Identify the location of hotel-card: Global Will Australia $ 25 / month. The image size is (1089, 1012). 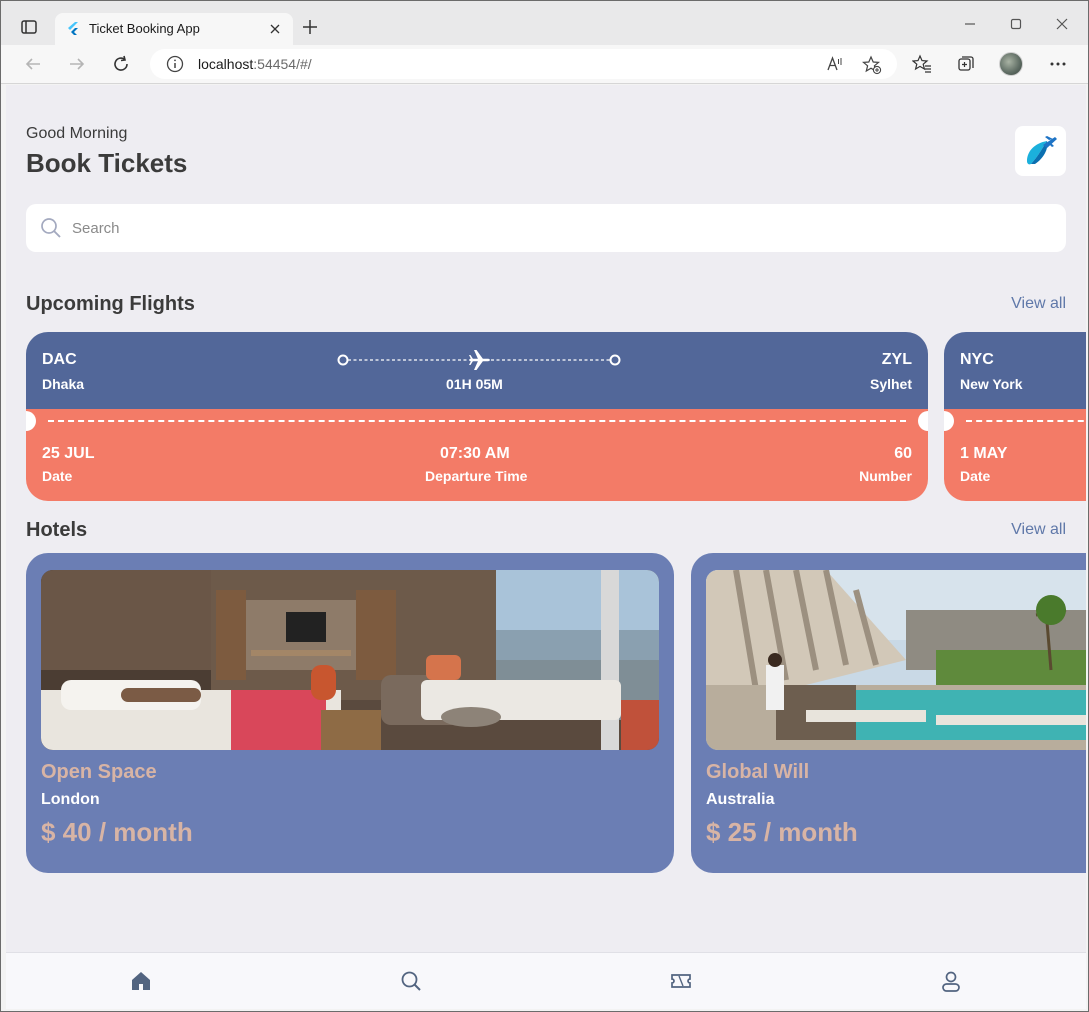
(888, 713).